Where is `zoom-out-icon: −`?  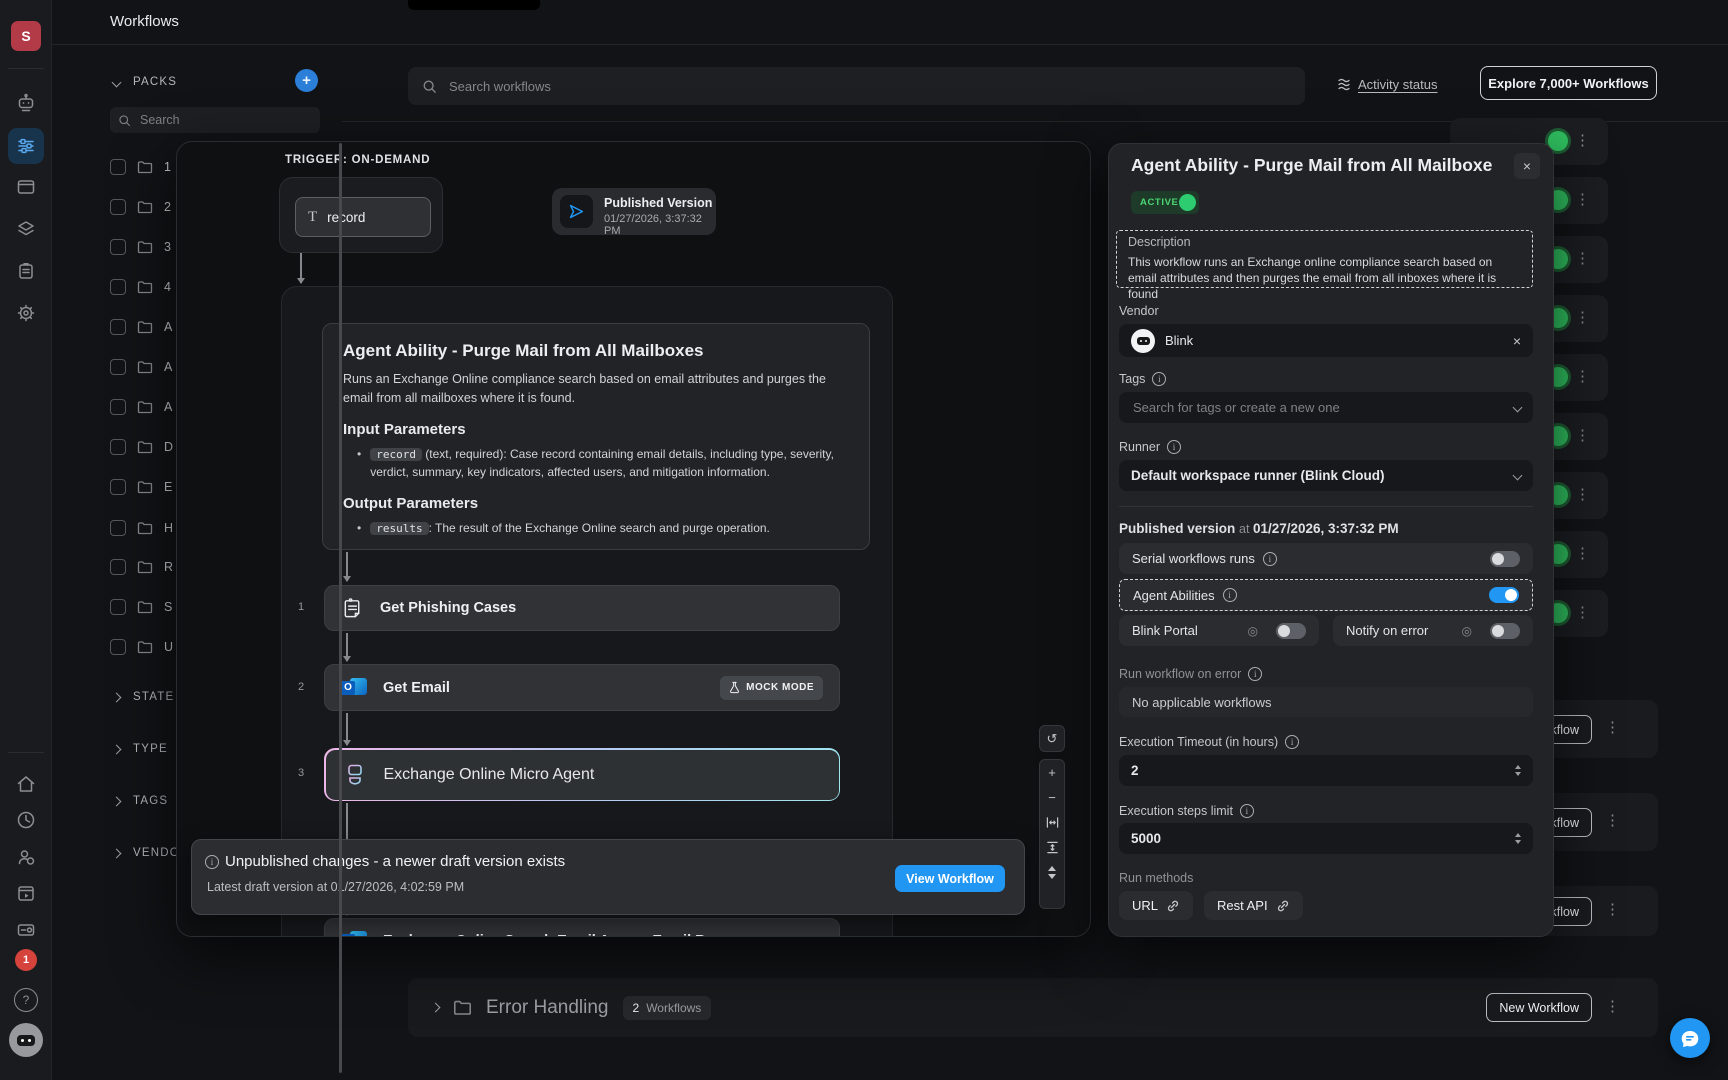
zoom-out-icon: − is located at coordinates (1052, 797).